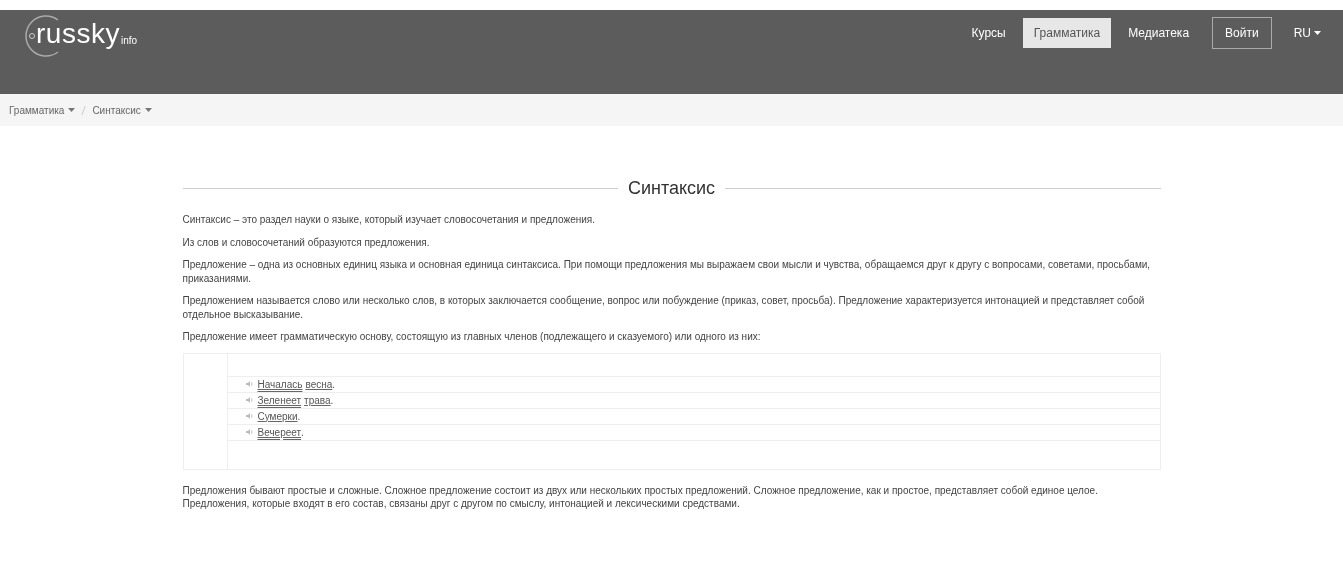  What do you see at coordinates (988, 33) in the screenshot?
I see `nav-link: Курсы` at bounding box center [988, 33].